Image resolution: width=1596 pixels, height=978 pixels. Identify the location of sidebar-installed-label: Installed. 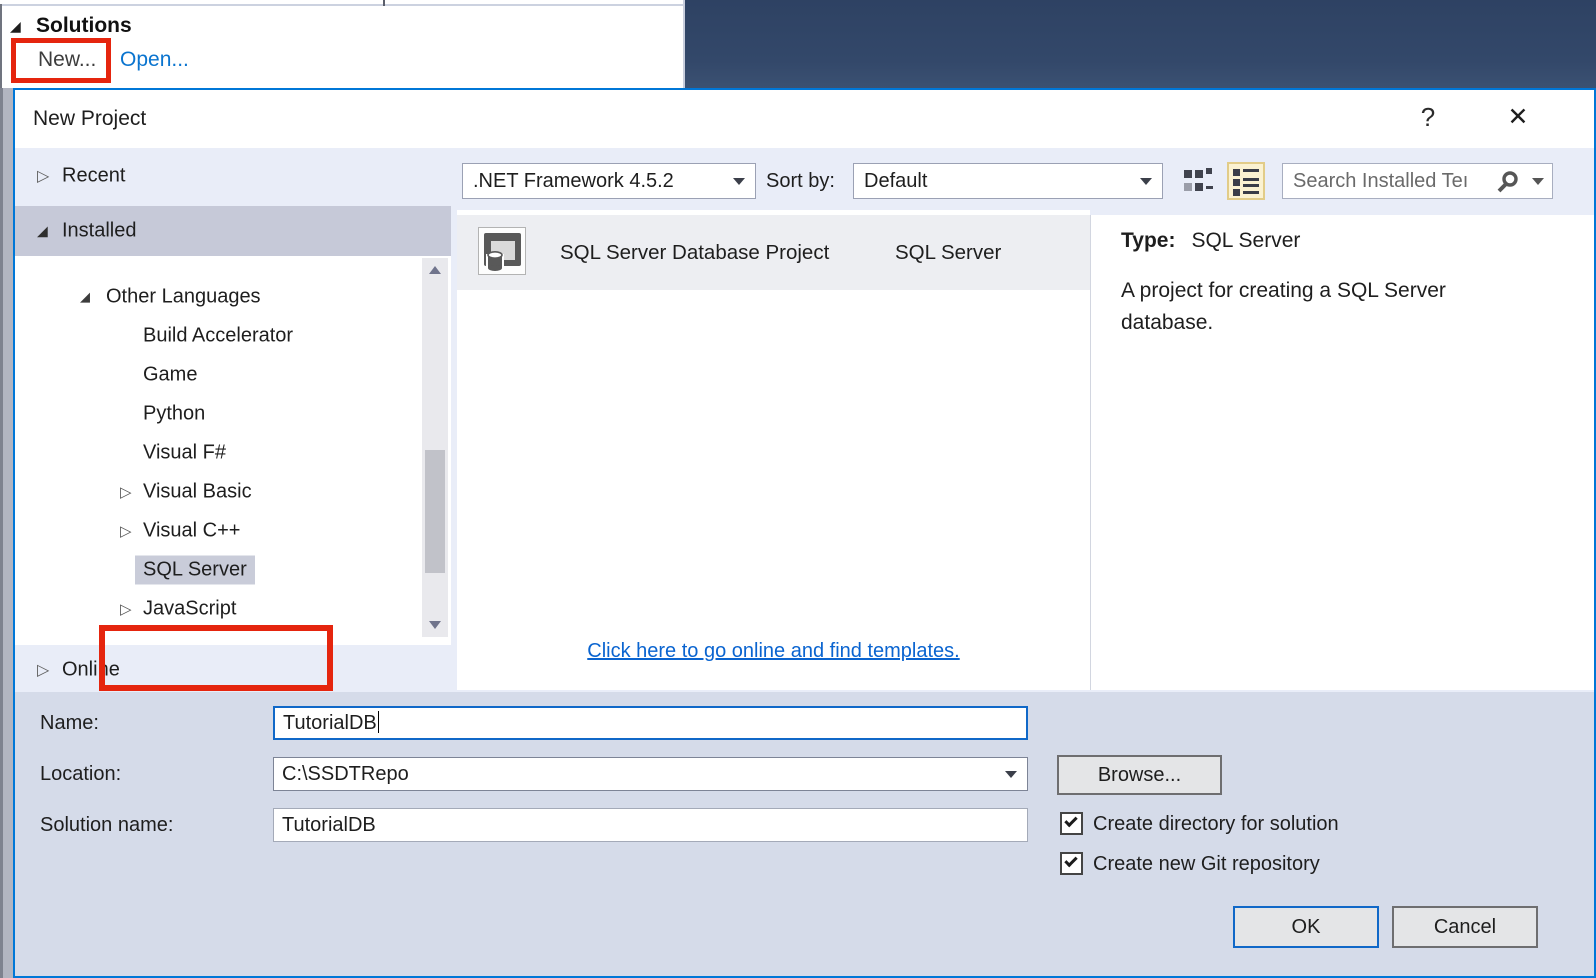
(99, 230).